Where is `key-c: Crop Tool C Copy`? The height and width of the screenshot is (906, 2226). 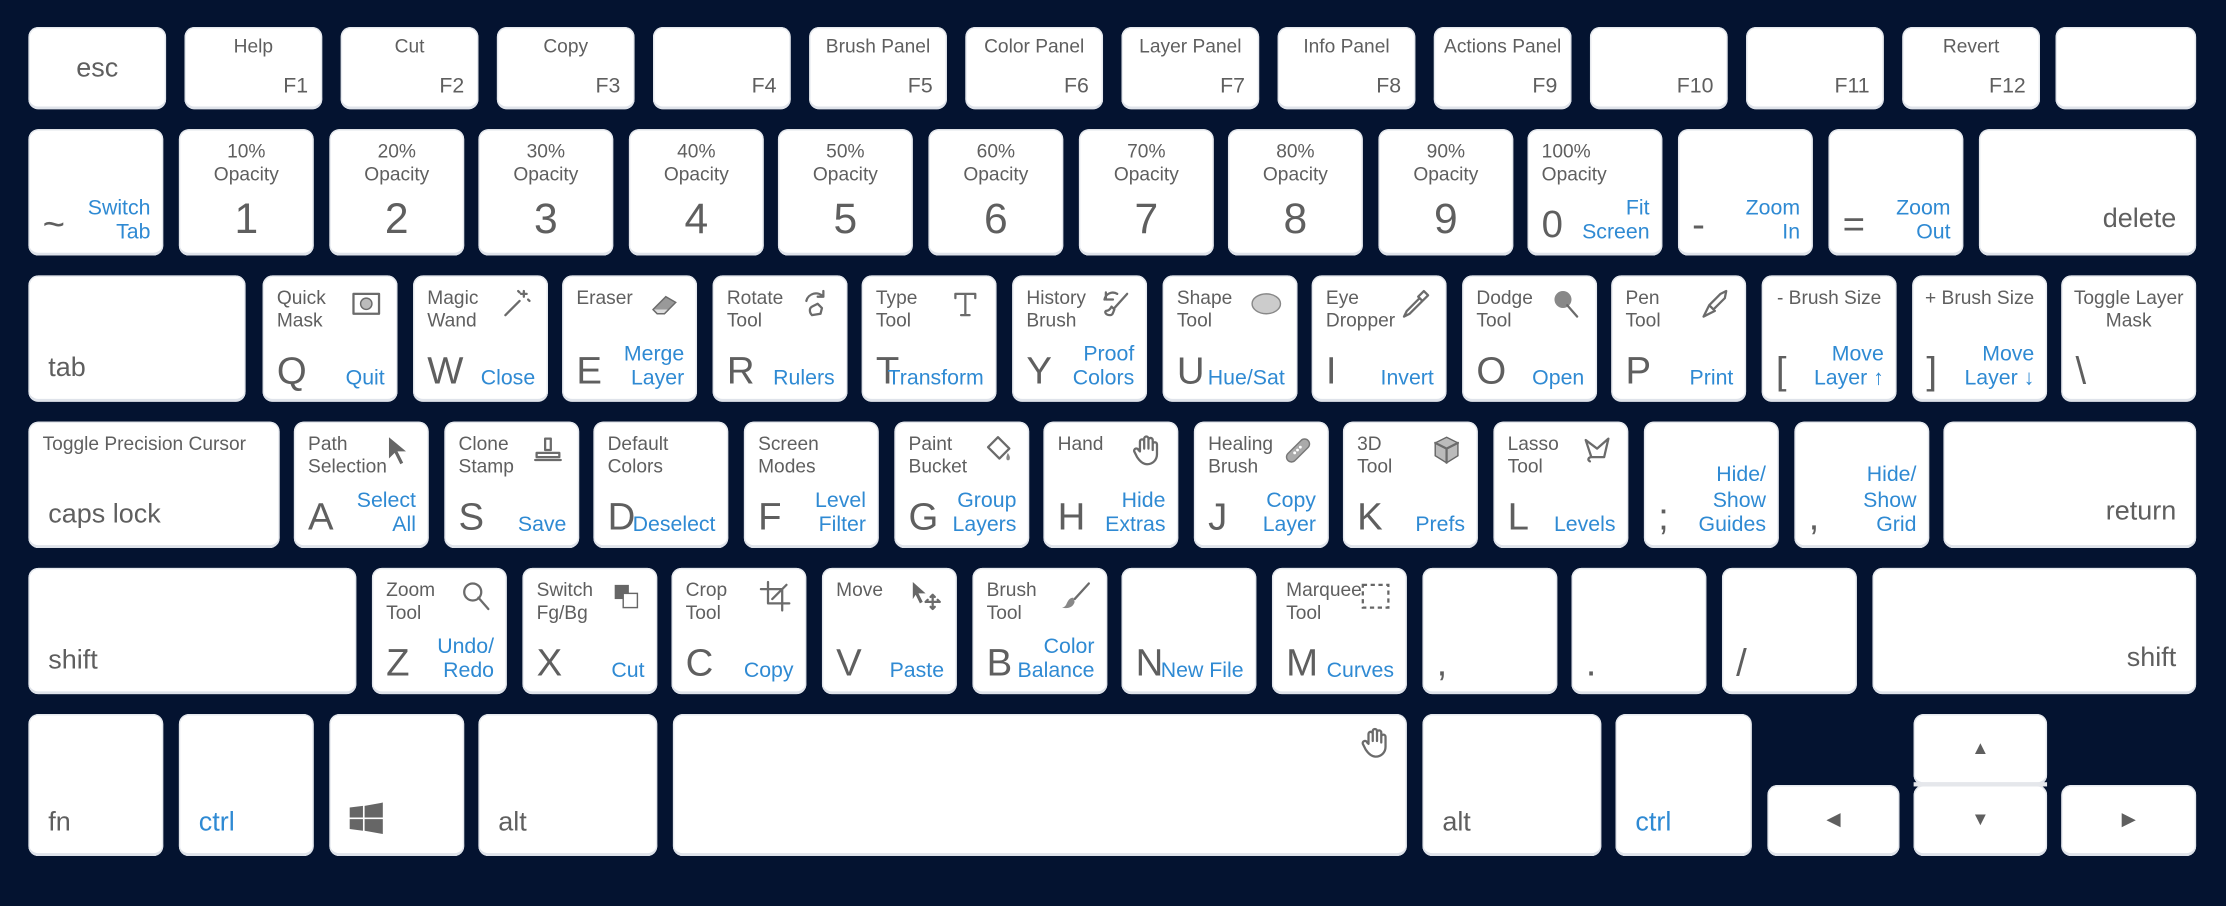 key-c: Crop Tool C Copy is located at coordinates (739, 631).